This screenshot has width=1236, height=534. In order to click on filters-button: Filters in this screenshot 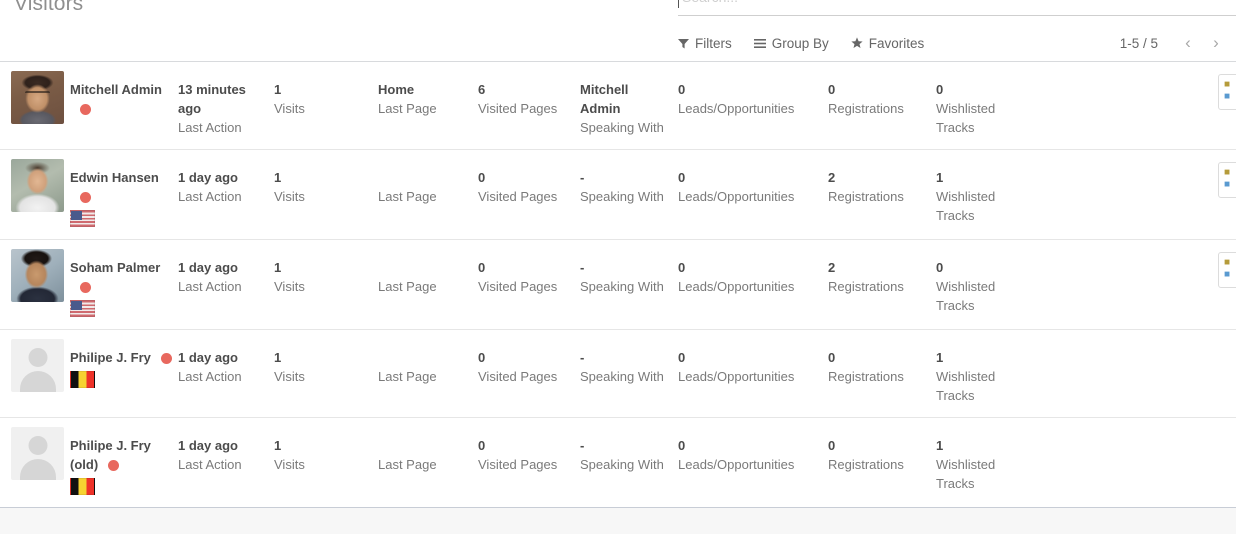, I will do `click(705, 43)`.